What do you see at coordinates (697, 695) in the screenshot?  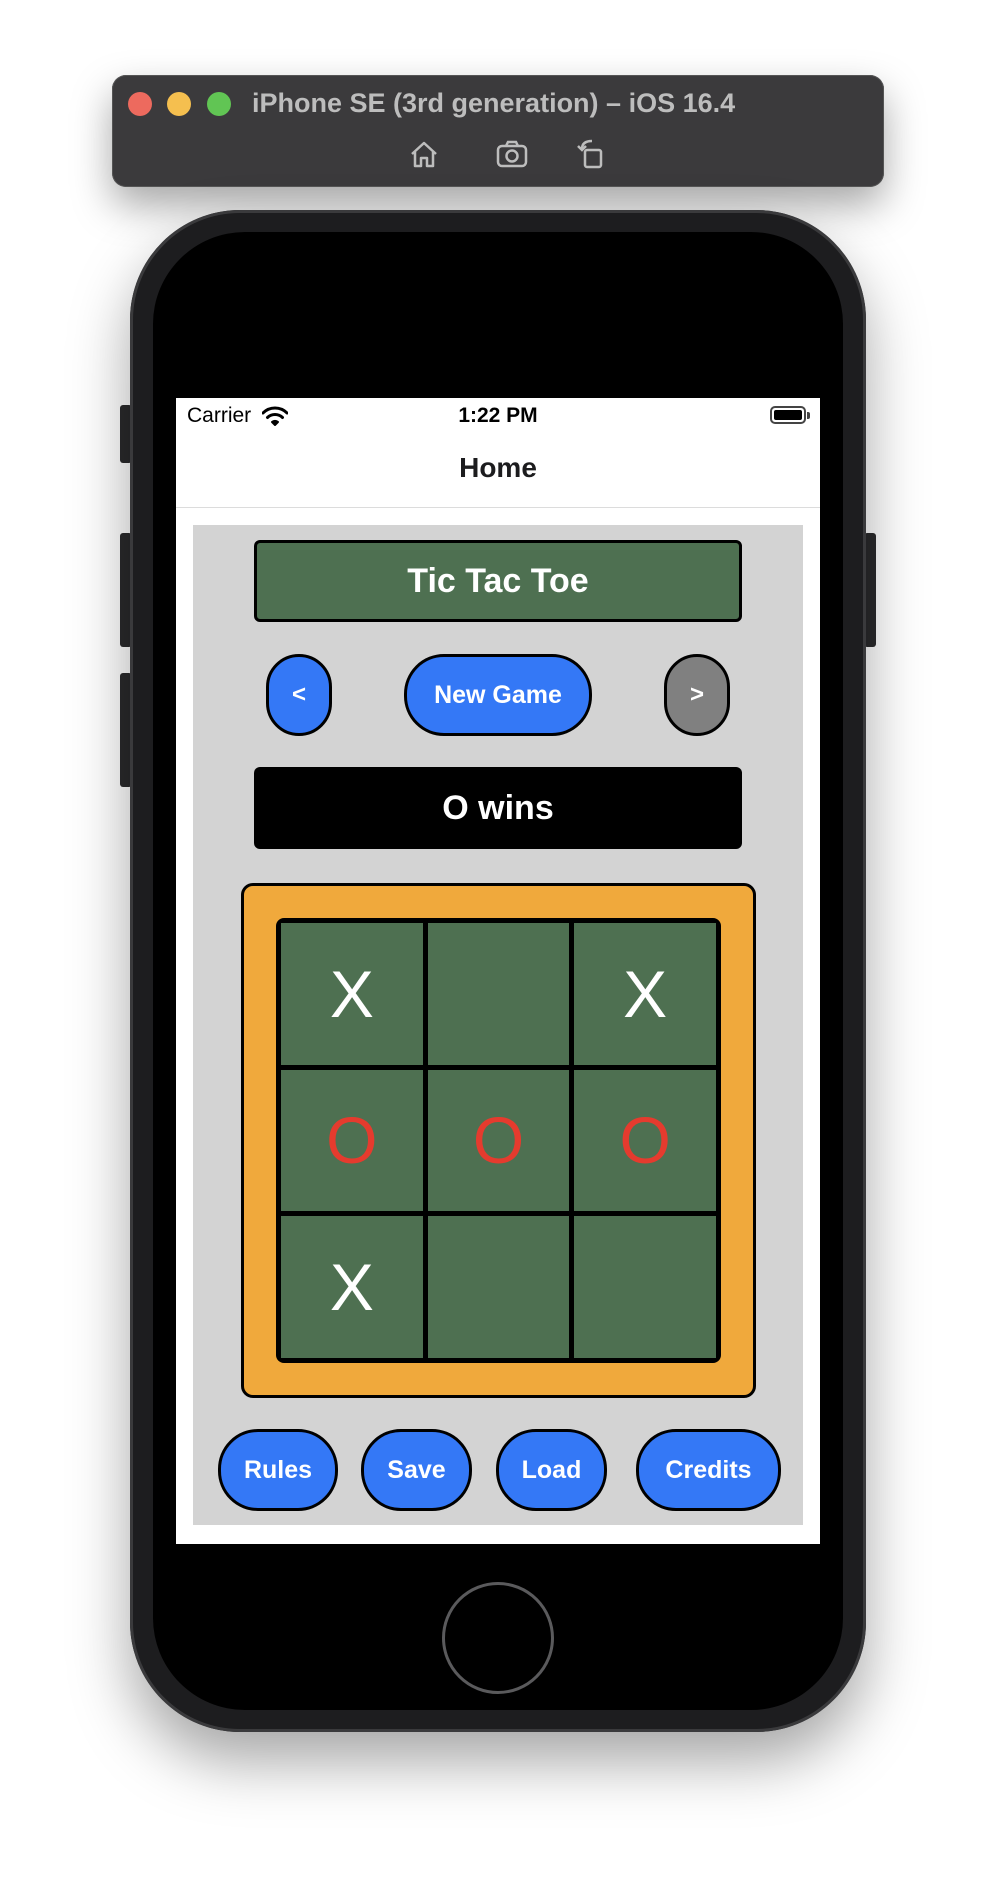 I see `next-button: >` at bounding box center [697, 695].